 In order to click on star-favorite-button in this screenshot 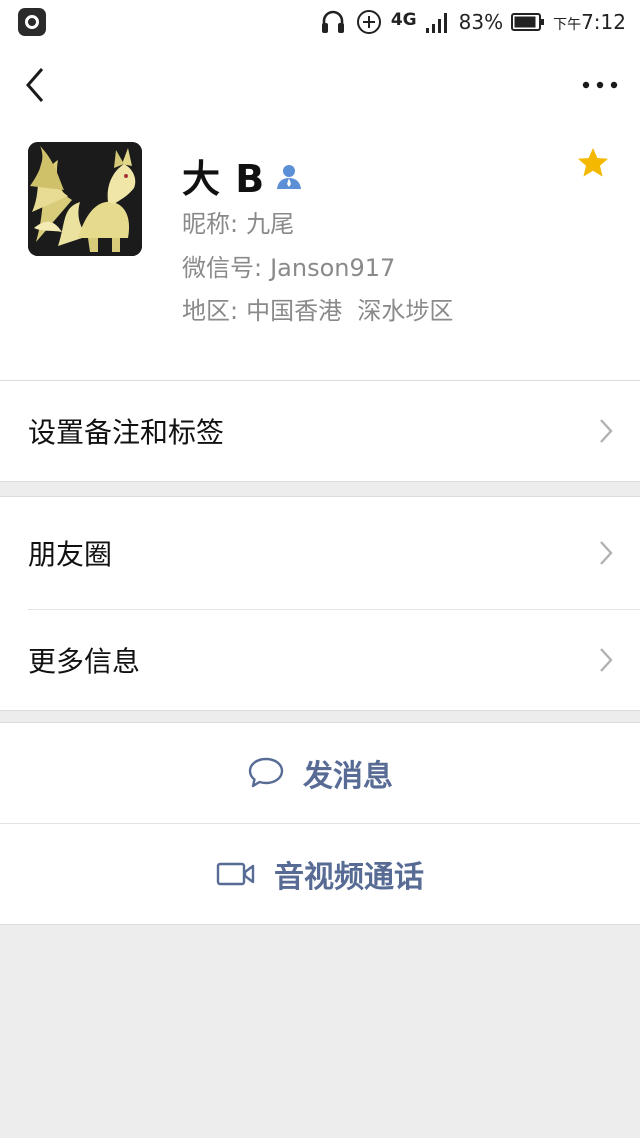, I will do `click(593, 163)`.